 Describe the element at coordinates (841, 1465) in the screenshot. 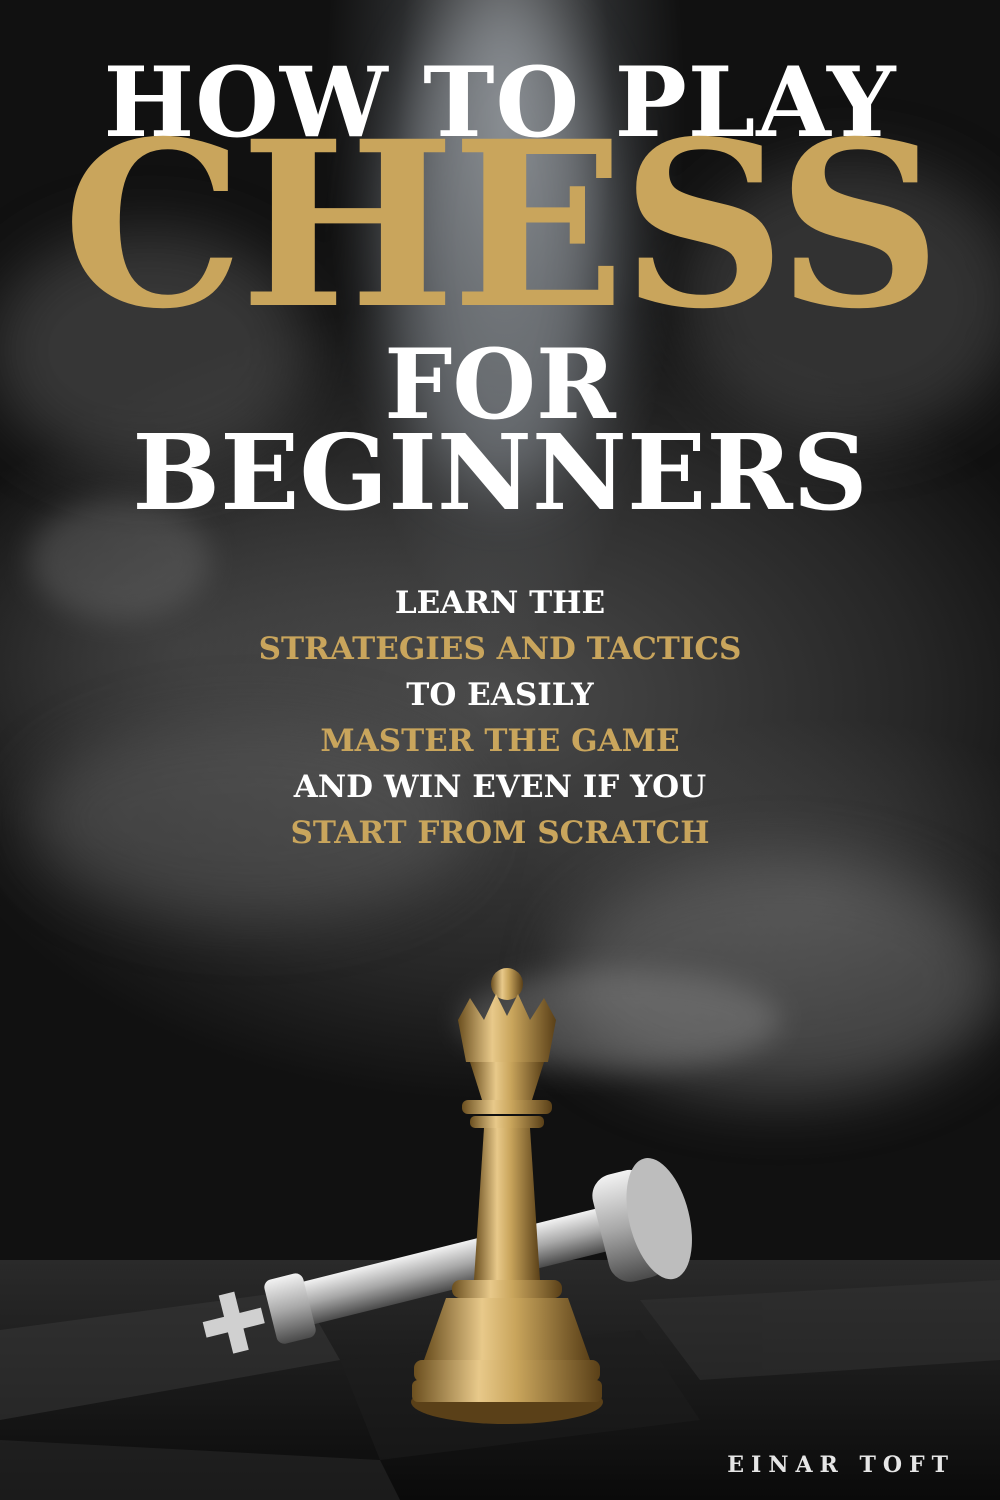

I see `author-name: EINAR TOFT` at that location.